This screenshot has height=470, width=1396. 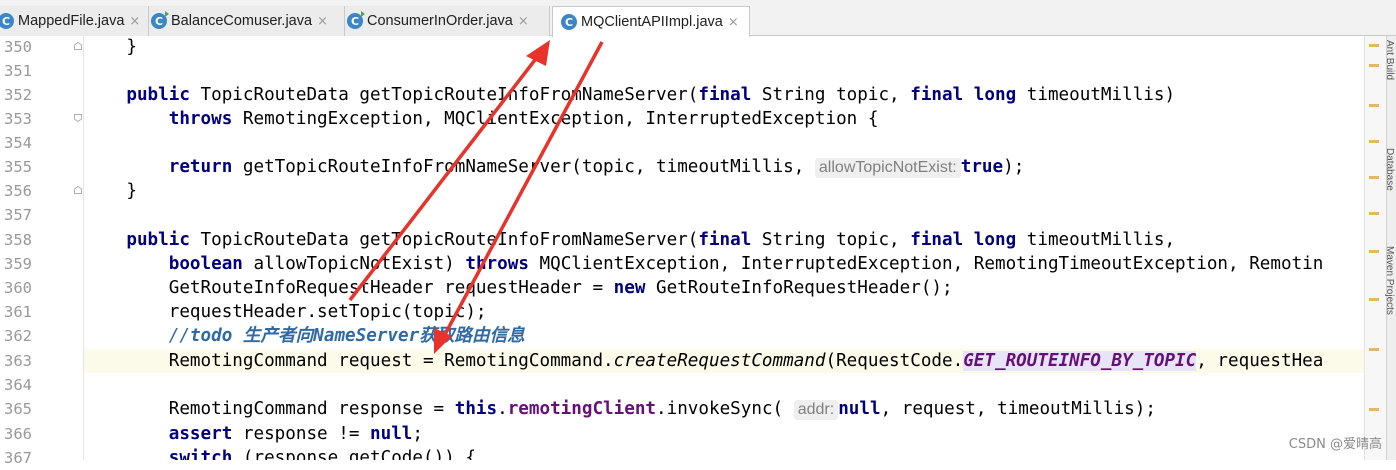 I want to click on line-number: 358, so click(x=18, y=240).